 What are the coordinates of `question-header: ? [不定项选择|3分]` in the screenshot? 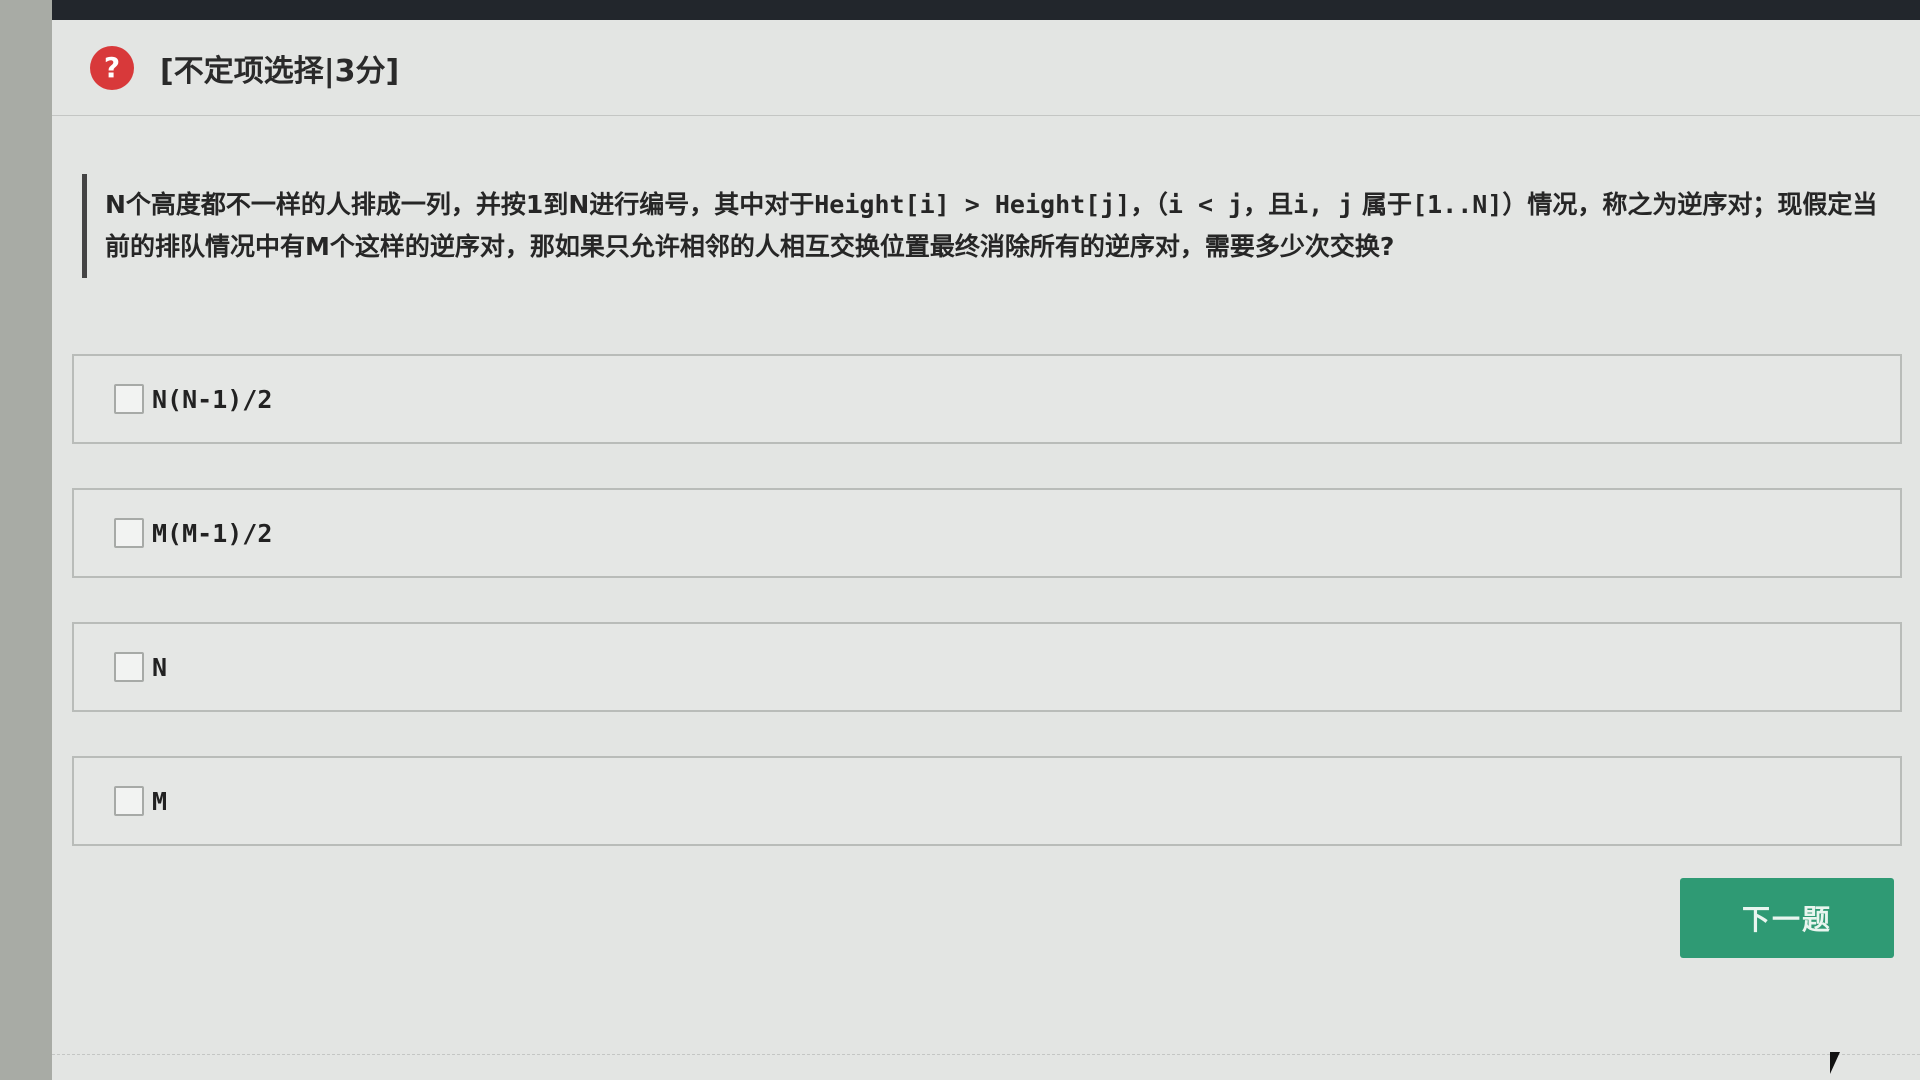 It's located at (986, 68).